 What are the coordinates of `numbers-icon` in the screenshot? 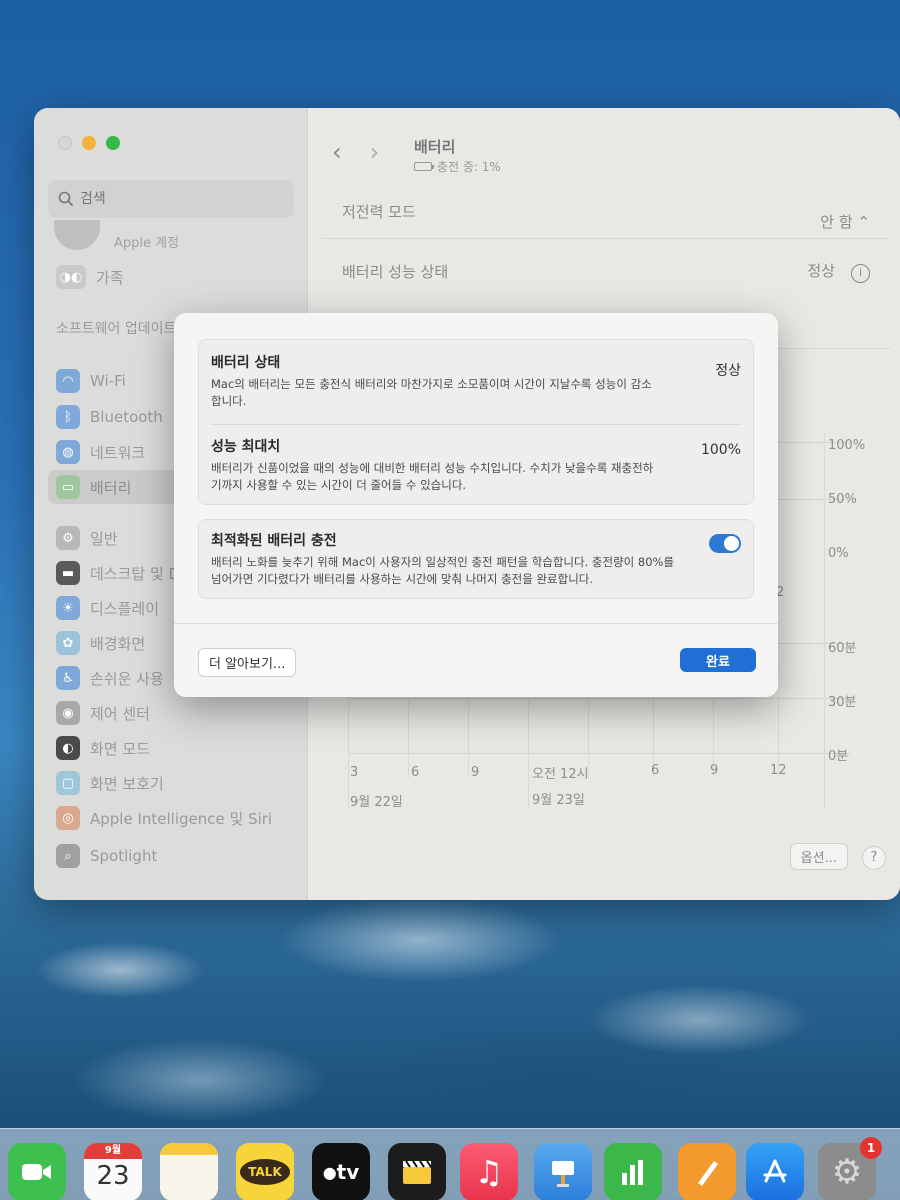 It's located at (633, 1171).